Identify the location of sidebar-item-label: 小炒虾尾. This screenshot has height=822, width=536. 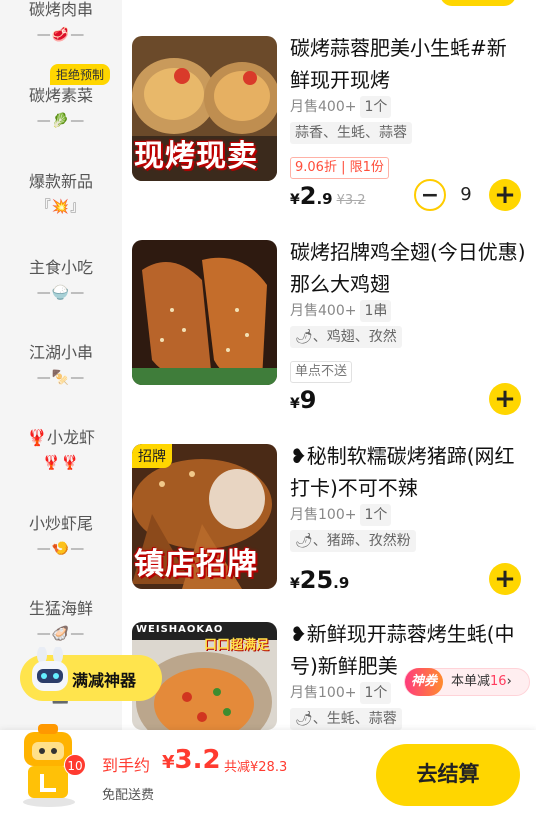
(60, 523).